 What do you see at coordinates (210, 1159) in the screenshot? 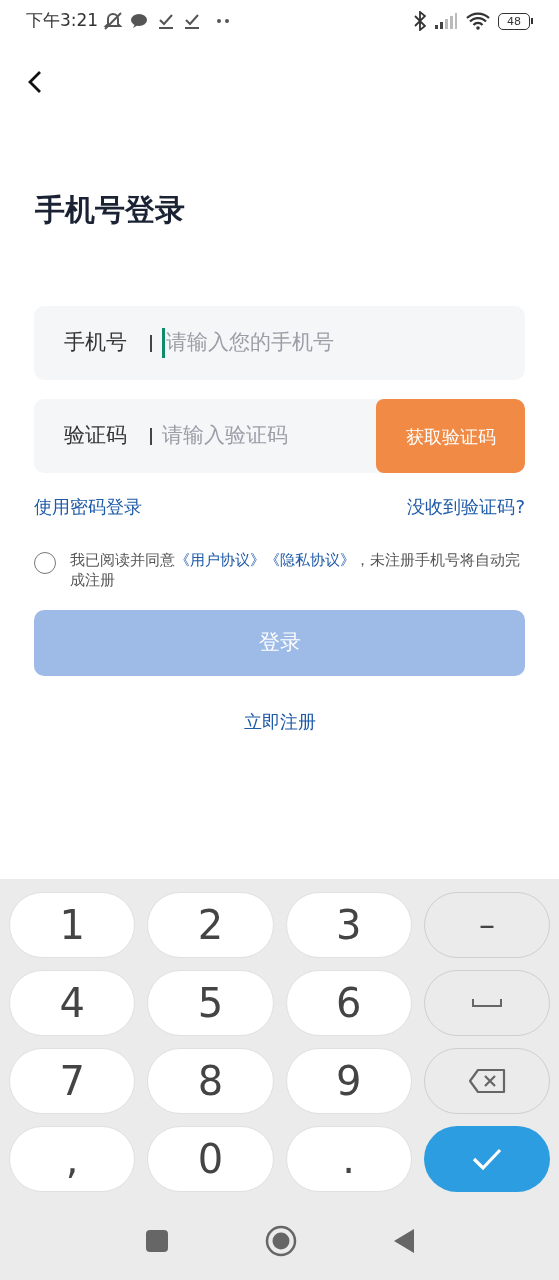
I see `keyboard-key: 0` at bounding box center [210, 1159].